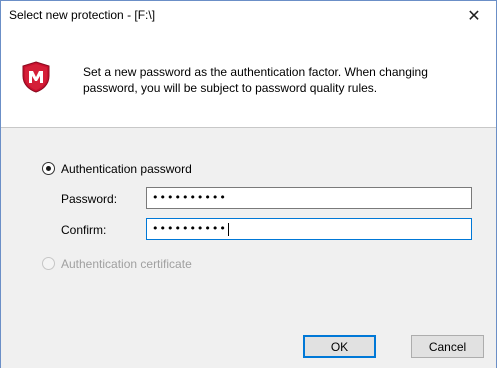 Image resolution: width=497 pixels, height=368 pixels. Describe the element at coordinates (228, 229) in the screenshot. I see `text-caret` at that location.